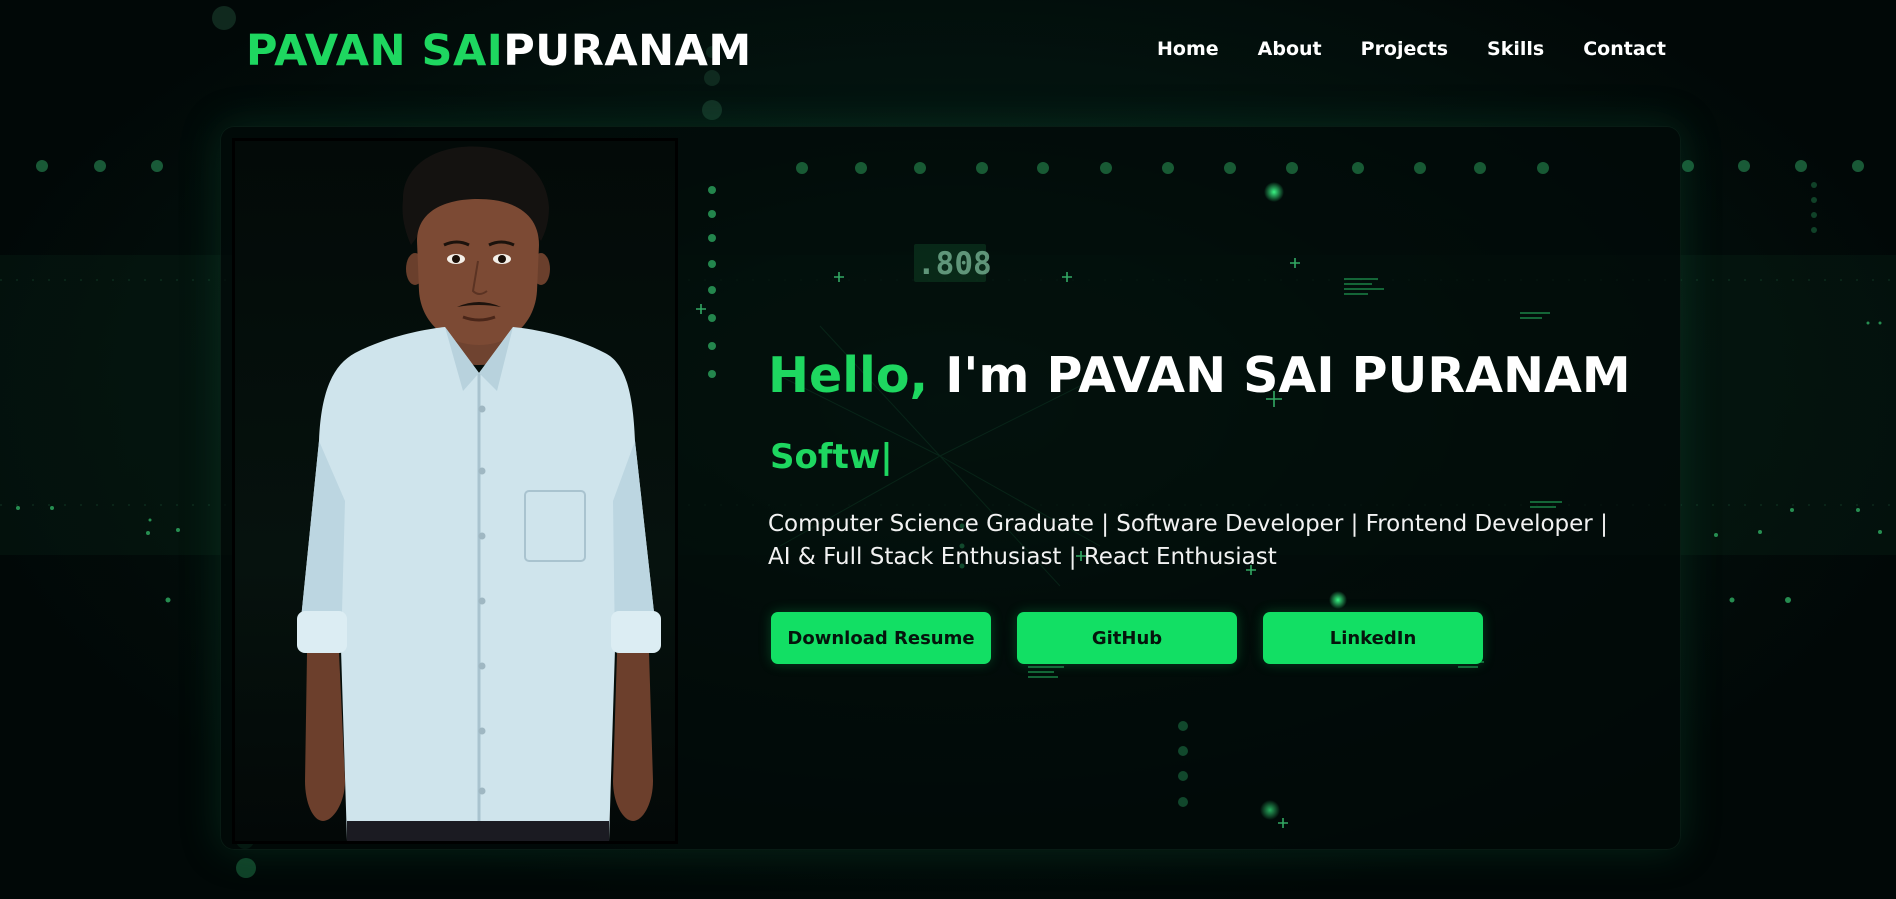  What do you see at coordinates (1188, 49) in the screenshot?
I see `nav-home: Home` at bounding box center [1188, 49].